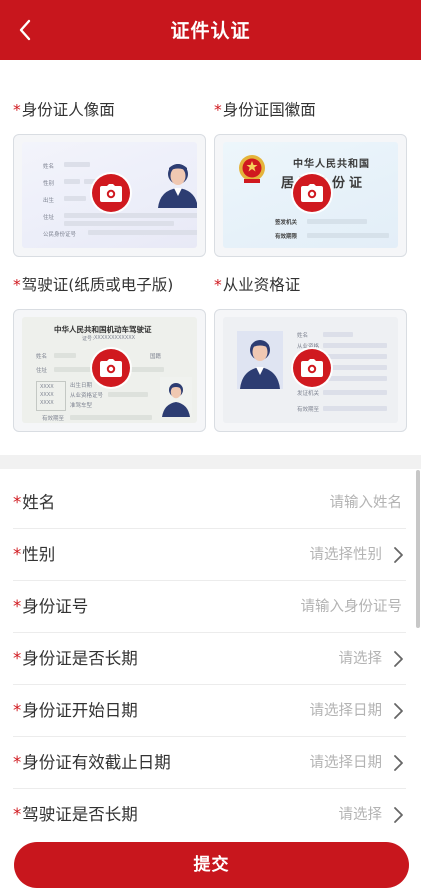  What do you see at coordinates (265, 110) in the screenshot?
I see `upload-label: *身份证国徽面` at bounding box center [265, 110].